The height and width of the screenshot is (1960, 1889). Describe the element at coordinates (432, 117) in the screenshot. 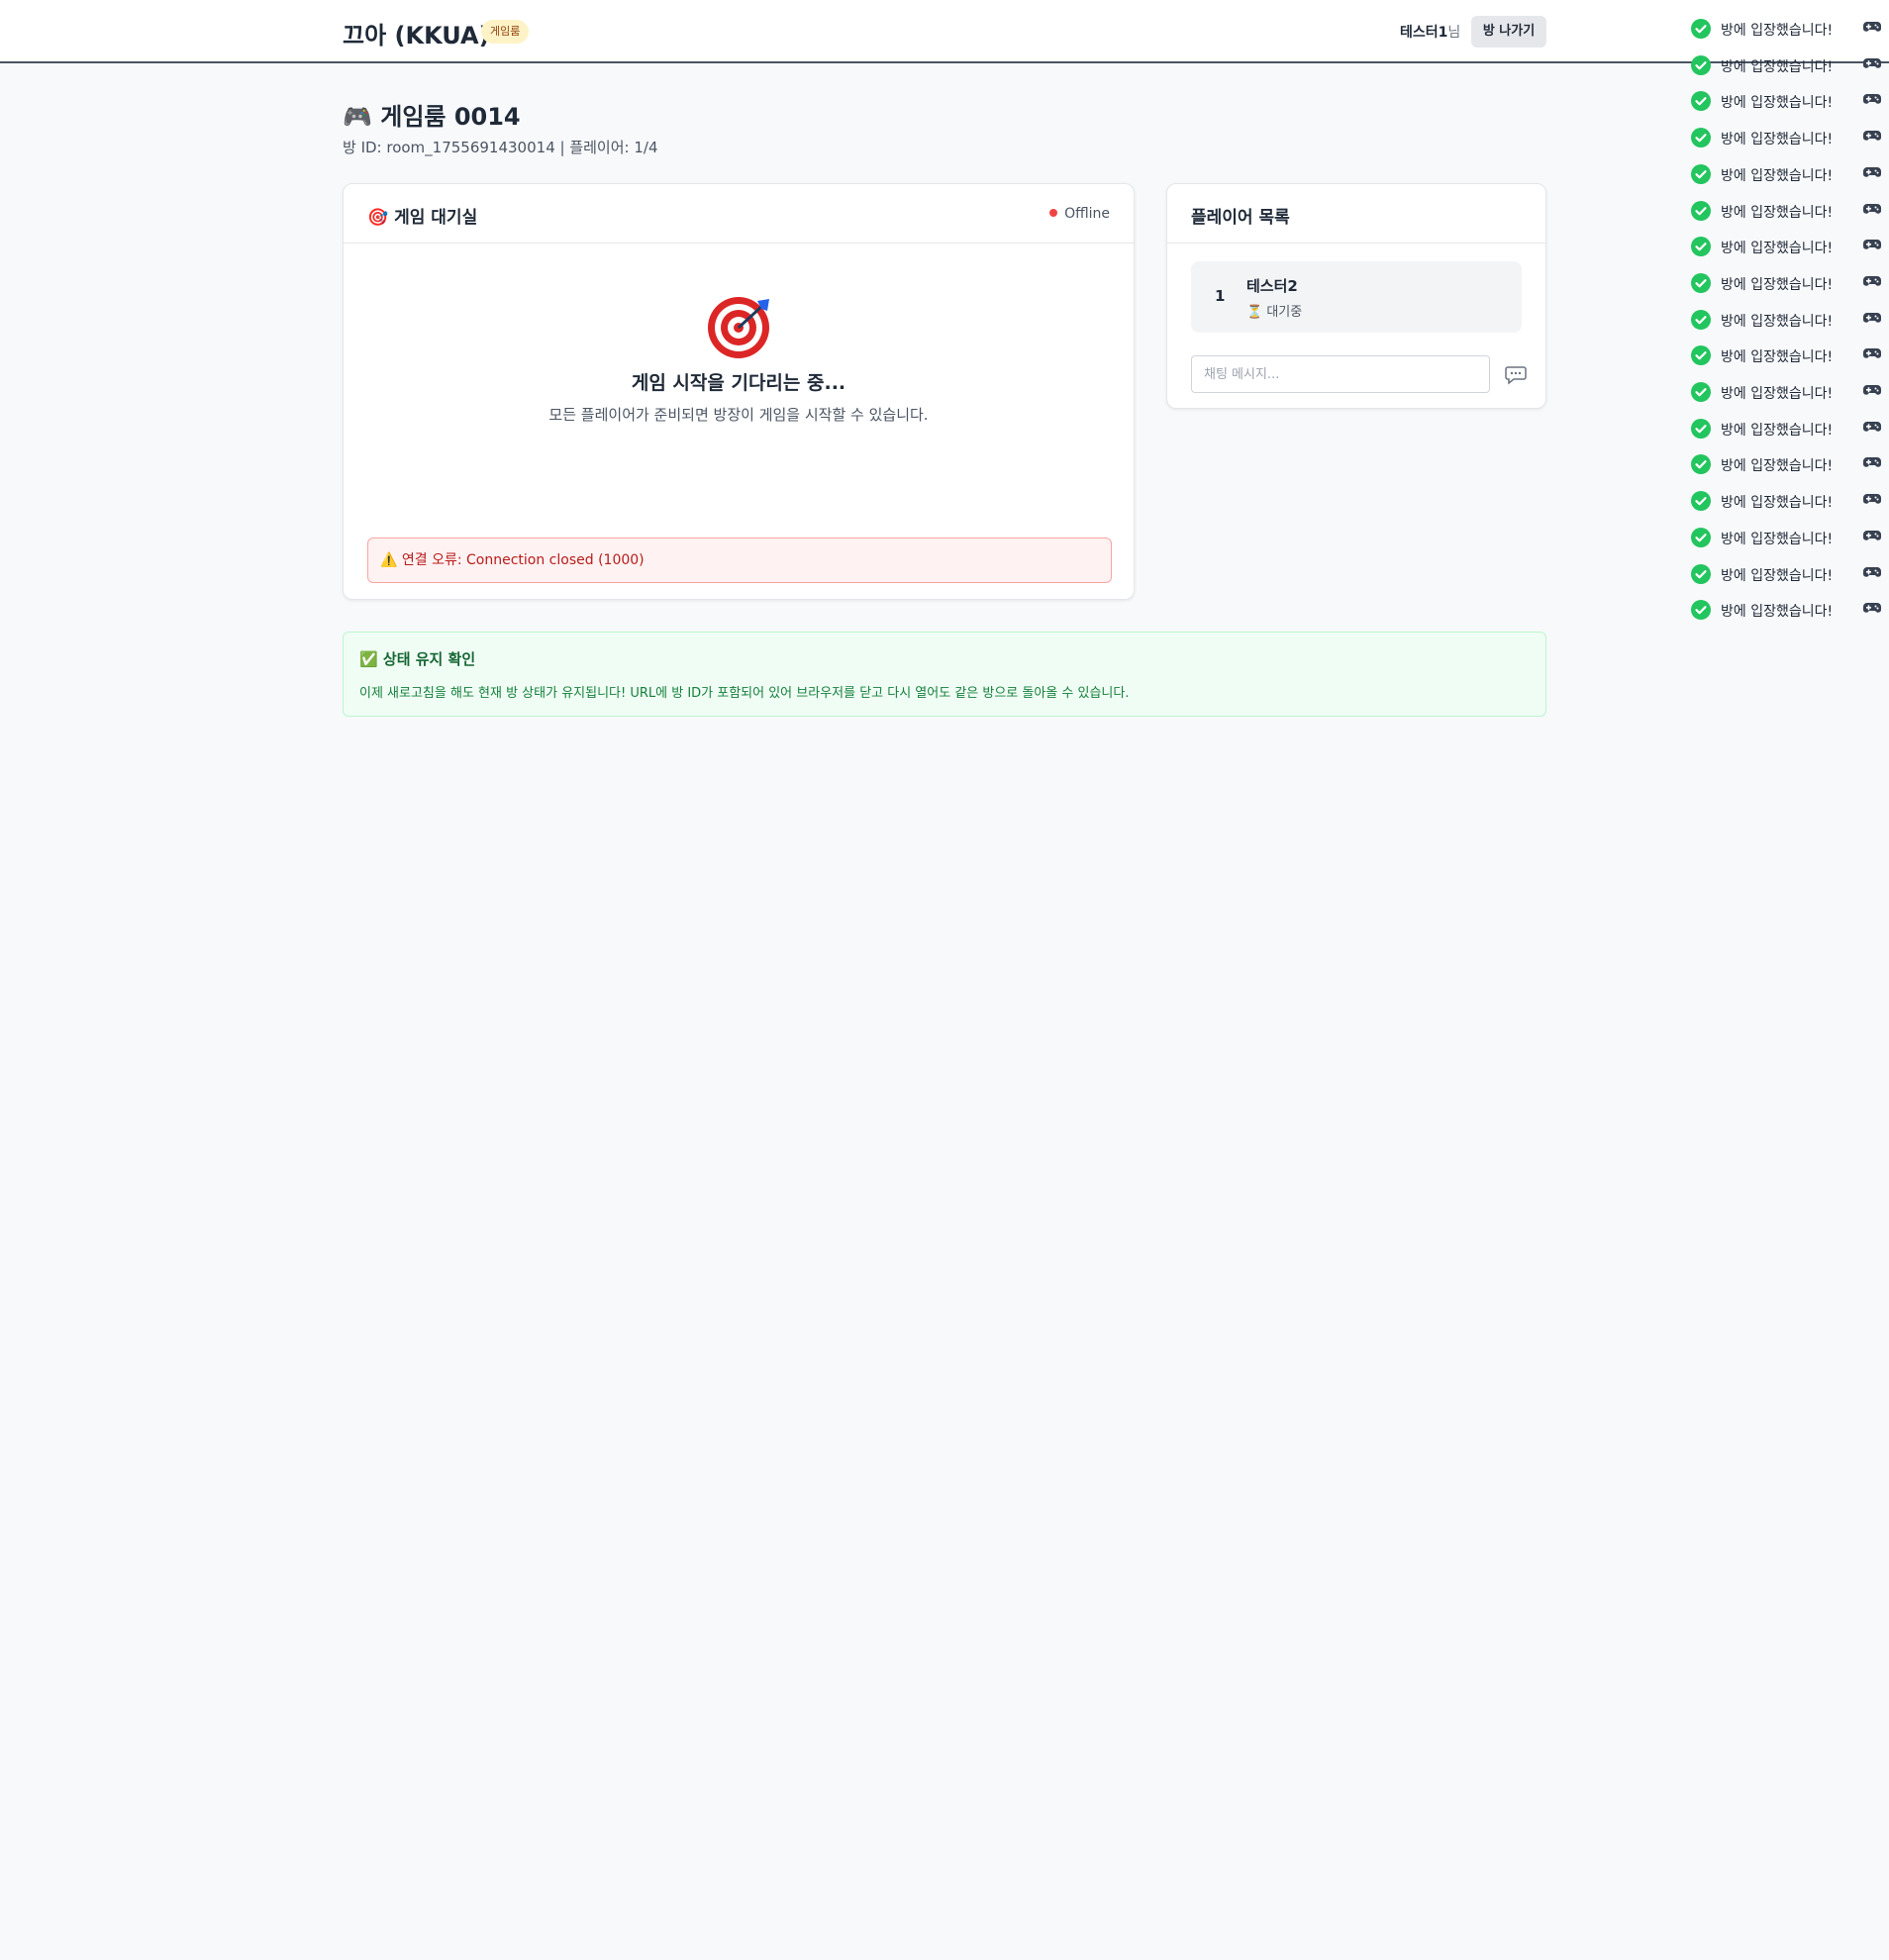

I see `page-title: 🎮 게임룸 0014` at that location.